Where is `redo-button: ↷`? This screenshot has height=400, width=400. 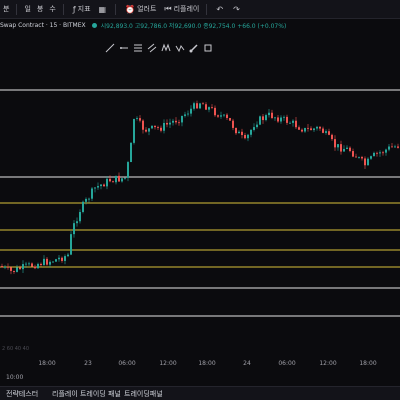 redo-button: ↷ is located at coordinates (236, 9).